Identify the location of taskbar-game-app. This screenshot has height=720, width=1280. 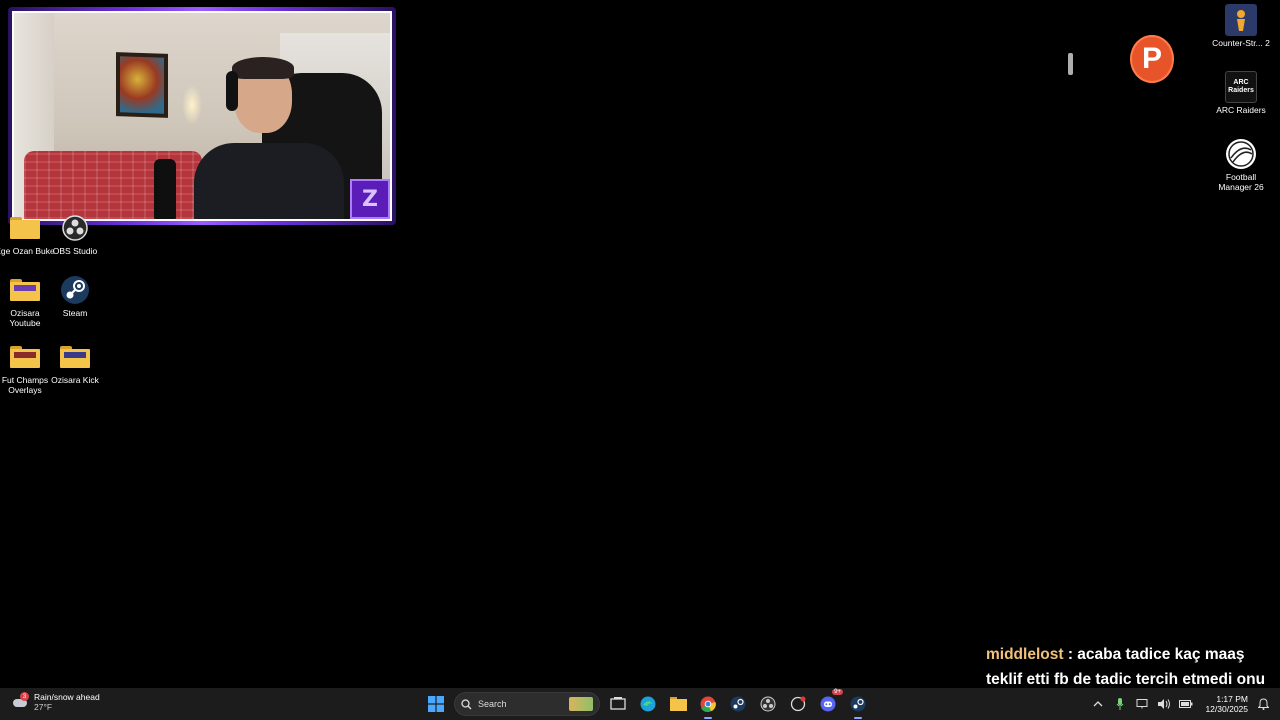
(798, 704).